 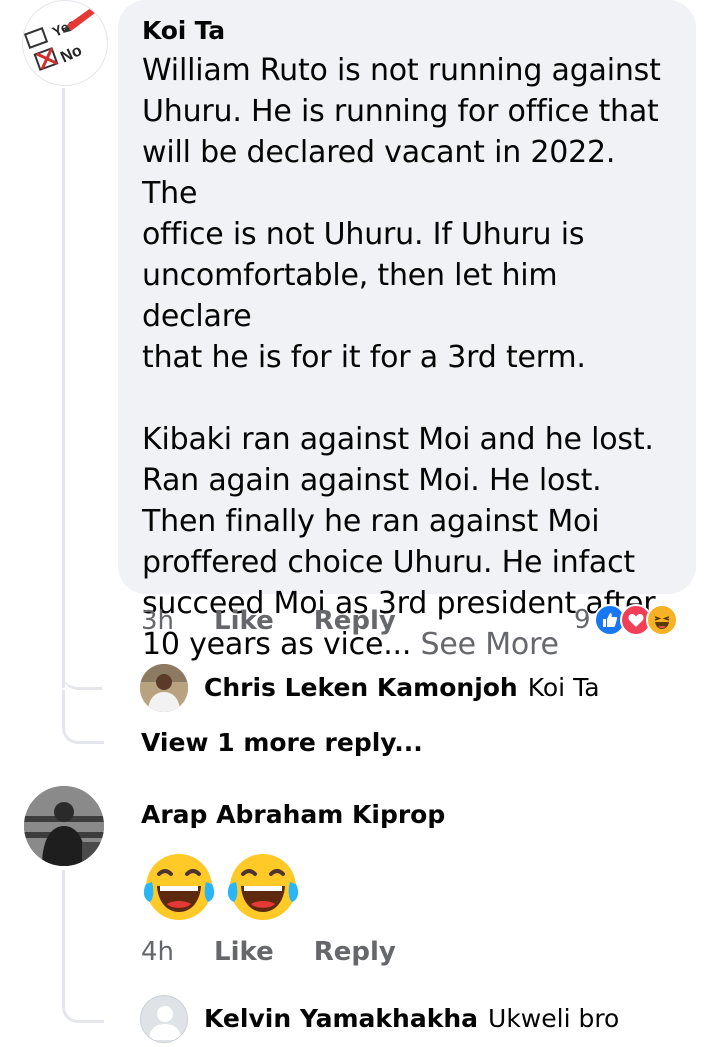 I want to click on text-line: William Ruto is not running against, so click(x=401, y=70).